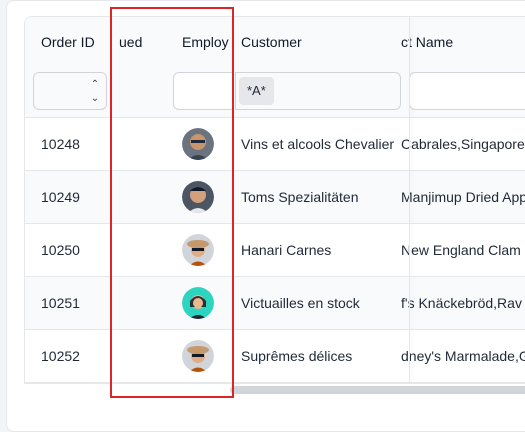 Image resolution: width=525 pixels, height=432 pixels. What do you see at coordinates (463, 42) in the screenshot?
I see `column-header-product-name: ct Name` at bounding box center [463, 42].